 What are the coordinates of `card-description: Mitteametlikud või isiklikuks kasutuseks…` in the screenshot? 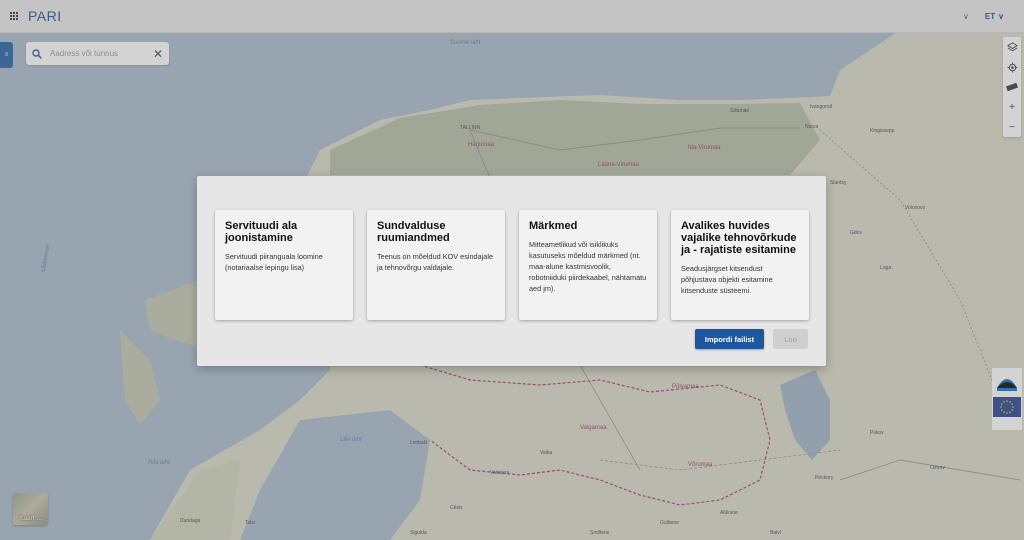 It's located at (588, 266).